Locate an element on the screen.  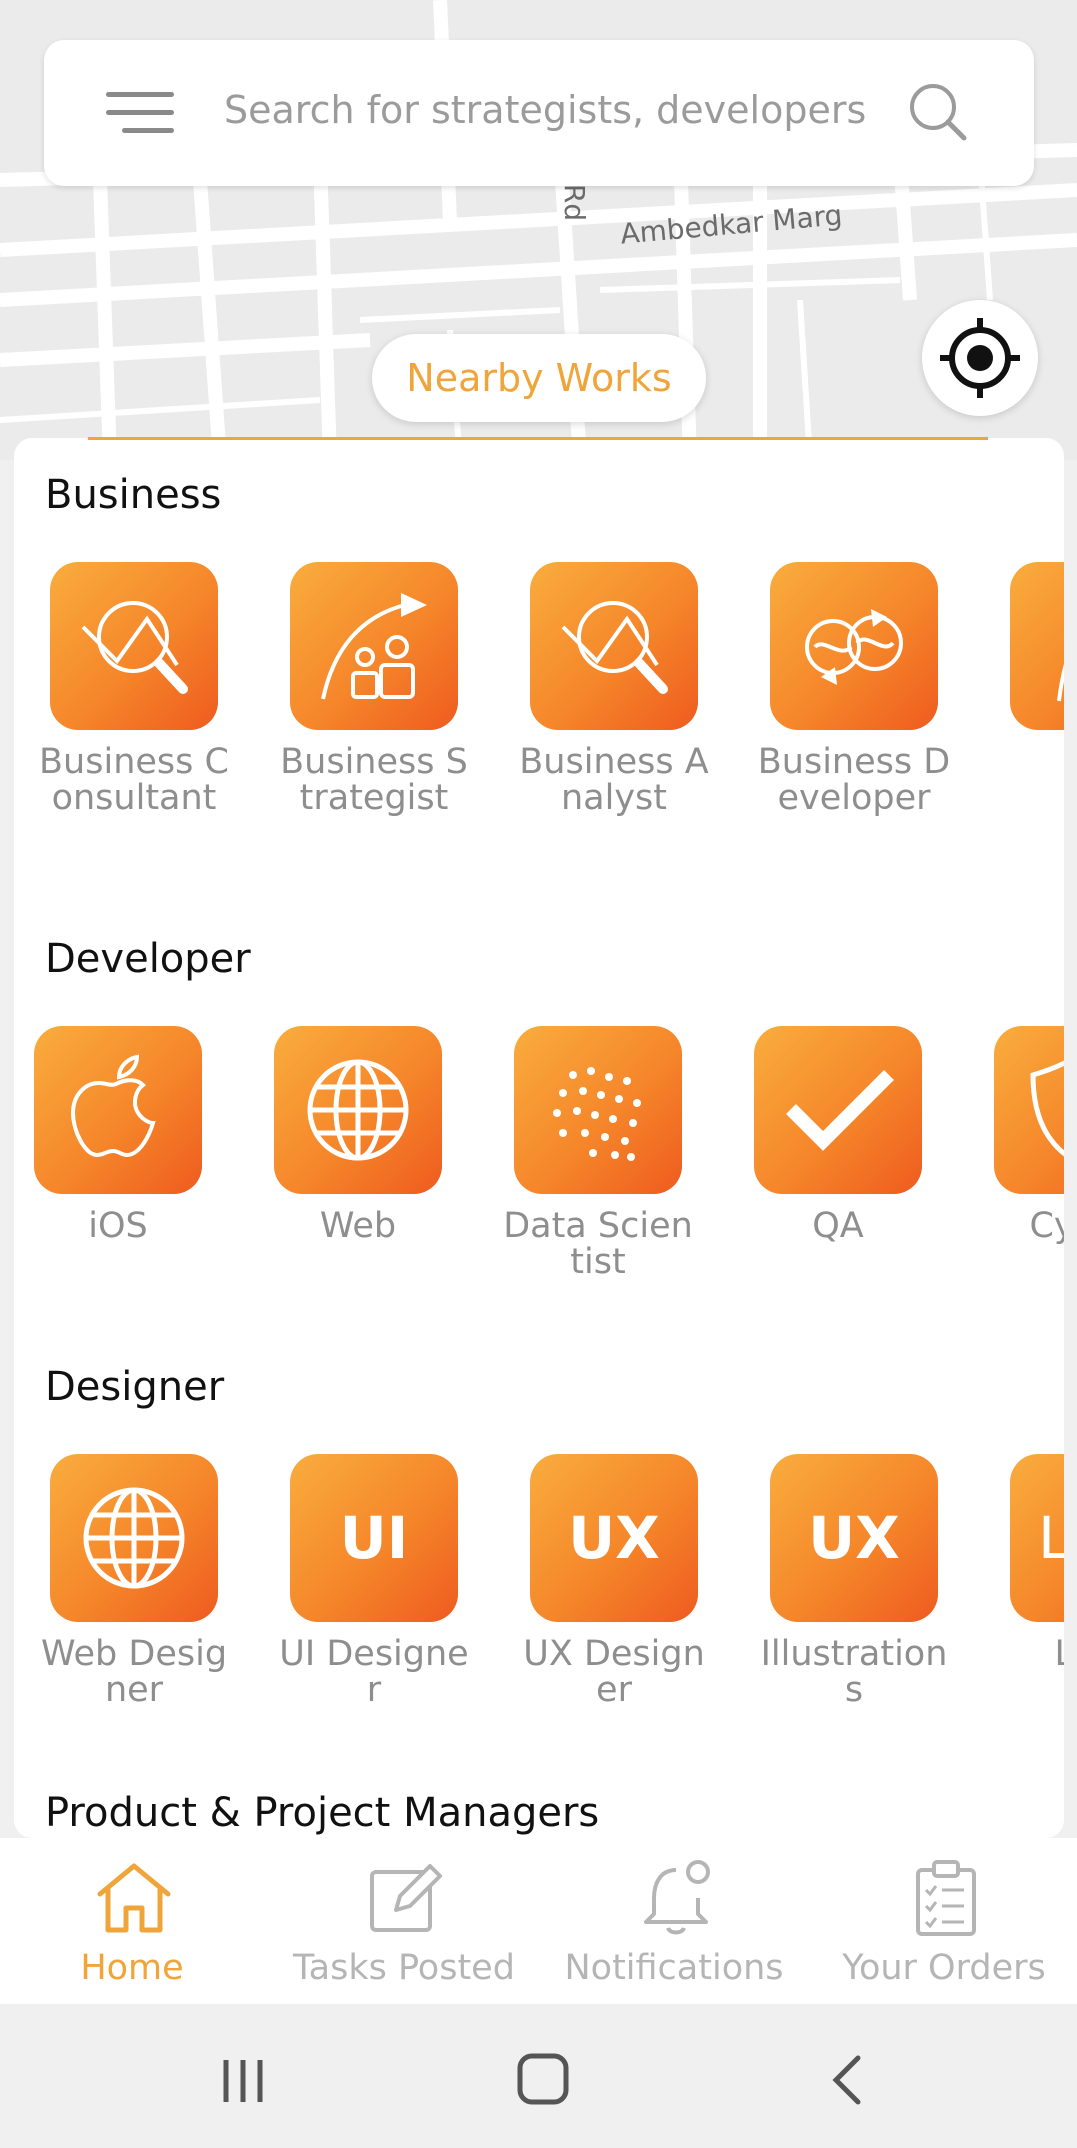
crosshair-icon is located at coordinates (980, 358).